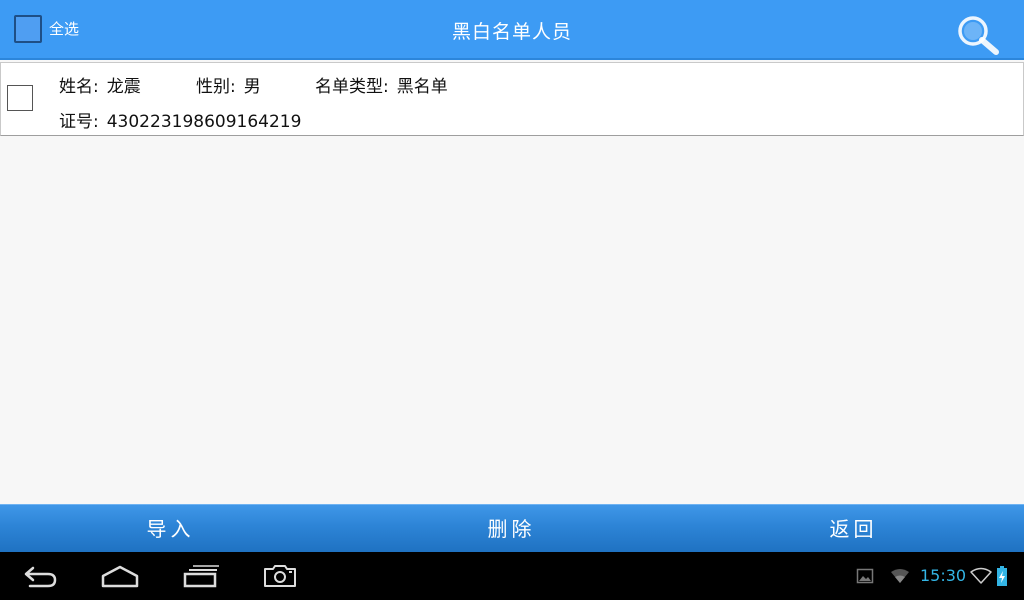 The height and width of the screenshot is (600, 1024). Describe the element at coordinates (422, 87) in the screenshot. I see `list-type-value: 黑名单` at that location.